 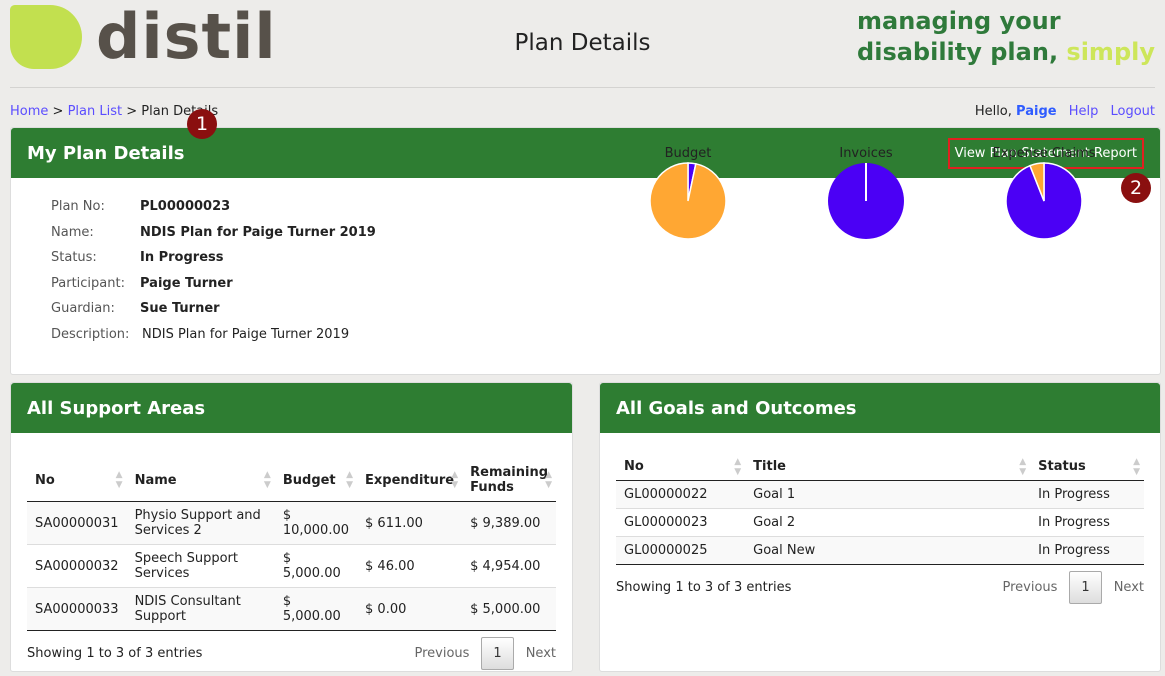 What do you see at coordinates (316, 480) in the screenshot?
I see `column-header: Budget ▲ ▼` at bounding box center [316, 480].